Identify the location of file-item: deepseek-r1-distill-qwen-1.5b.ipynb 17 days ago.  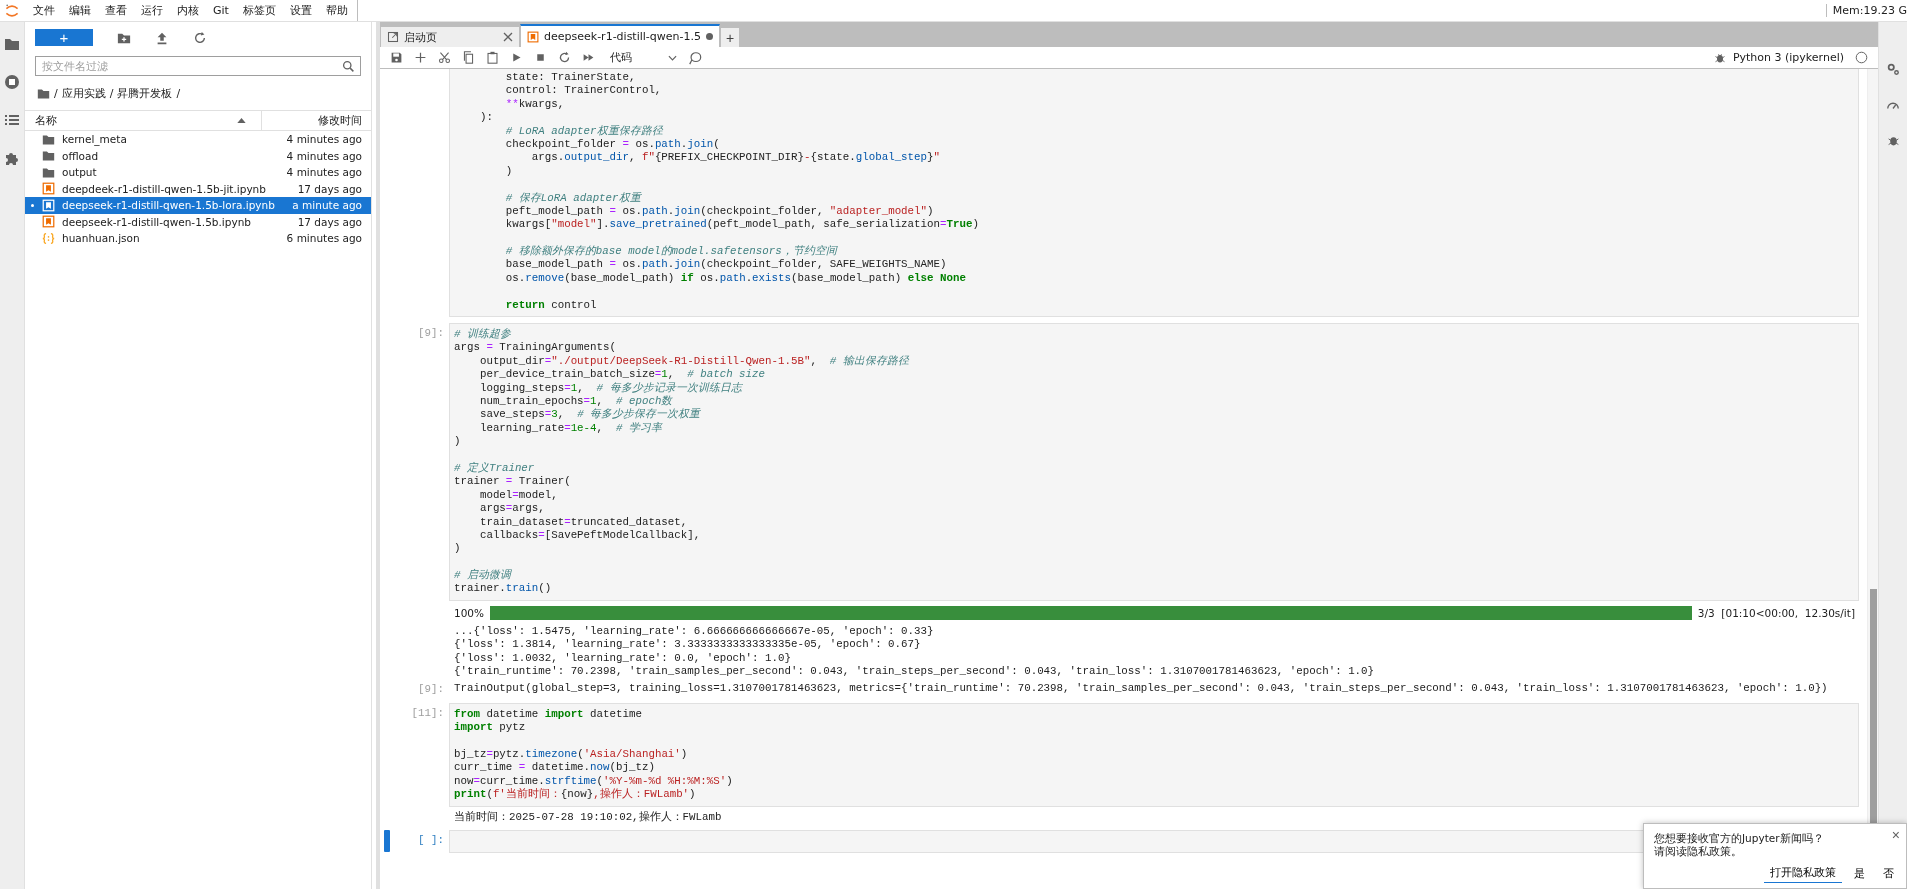
(198, 221).